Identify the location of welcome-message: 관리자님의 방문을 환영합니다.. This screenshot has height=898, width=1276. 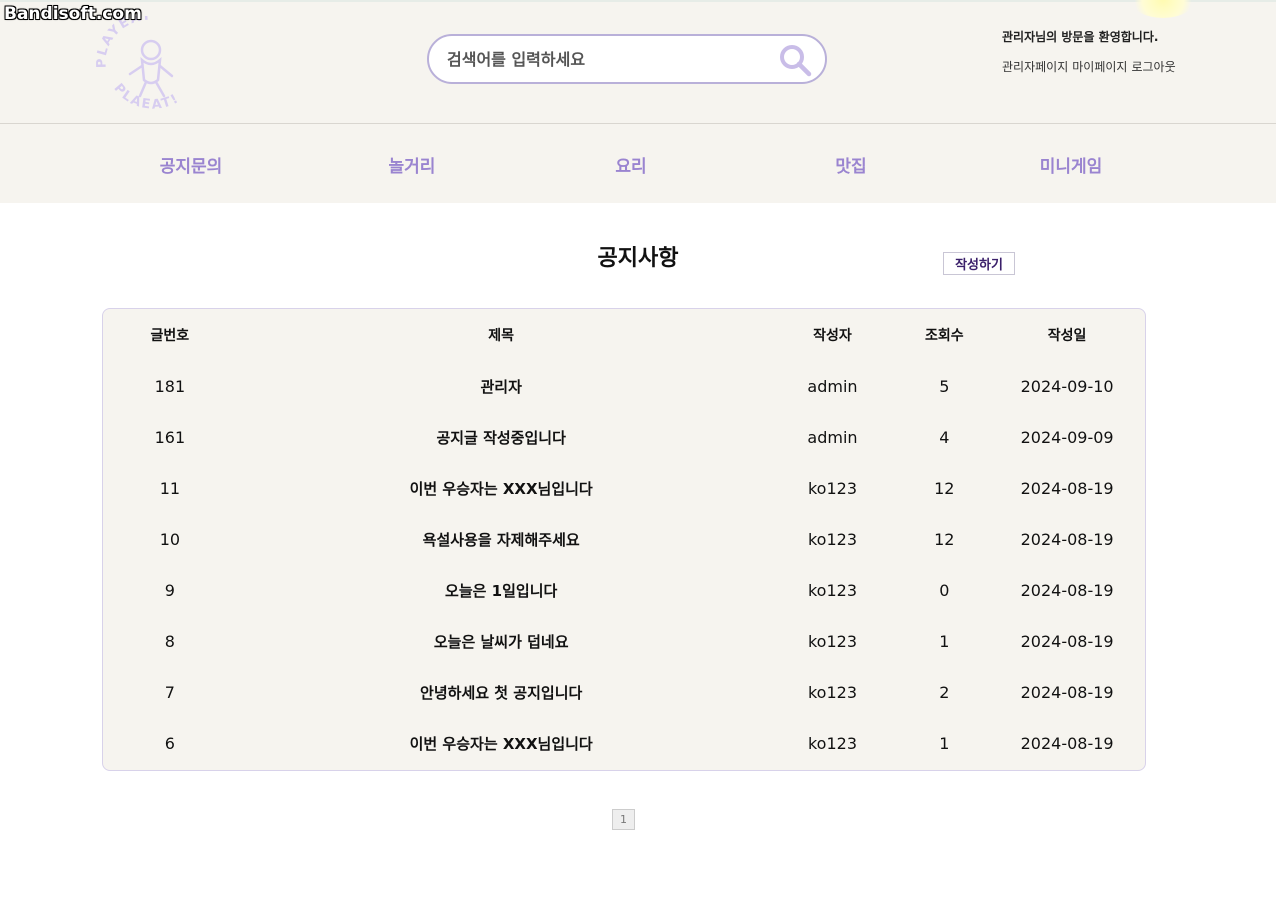
(1080, 37).